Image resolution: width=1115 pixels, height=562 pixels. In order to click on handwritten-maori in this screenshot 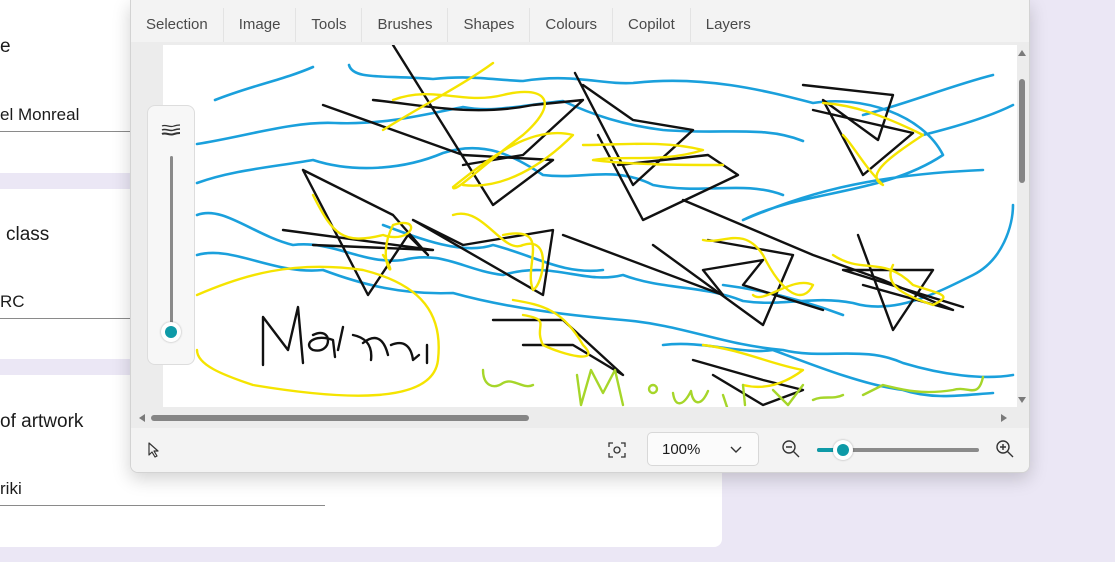, I will do `click(345, 336)`.